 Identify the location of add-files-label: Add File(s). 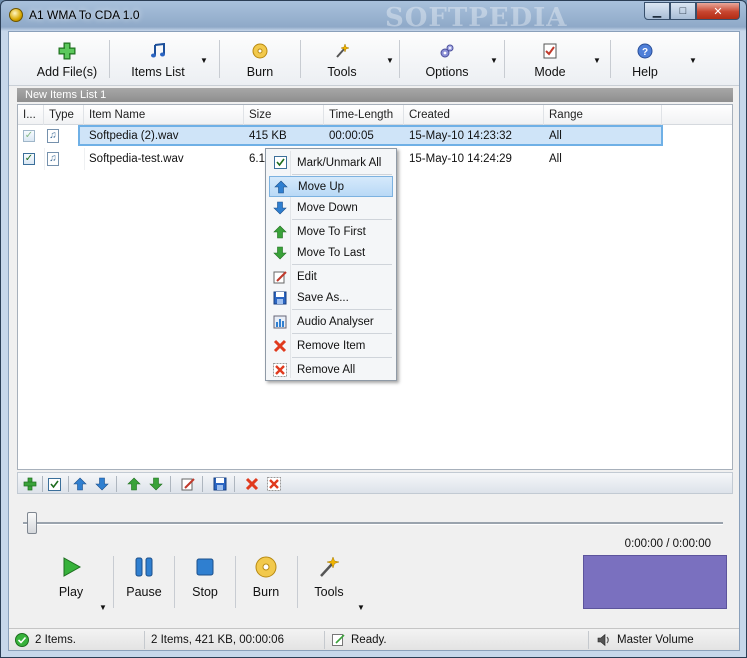
(67, 72).